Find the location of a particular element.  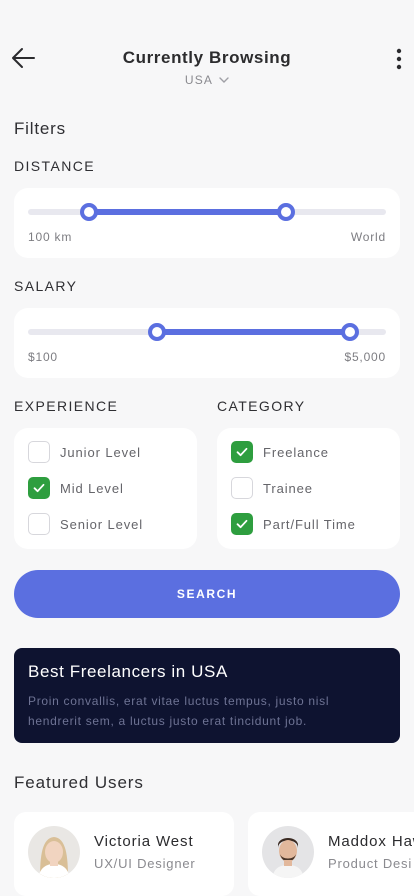

option-label: Part/Full Time is located at coordinates (309, 524).